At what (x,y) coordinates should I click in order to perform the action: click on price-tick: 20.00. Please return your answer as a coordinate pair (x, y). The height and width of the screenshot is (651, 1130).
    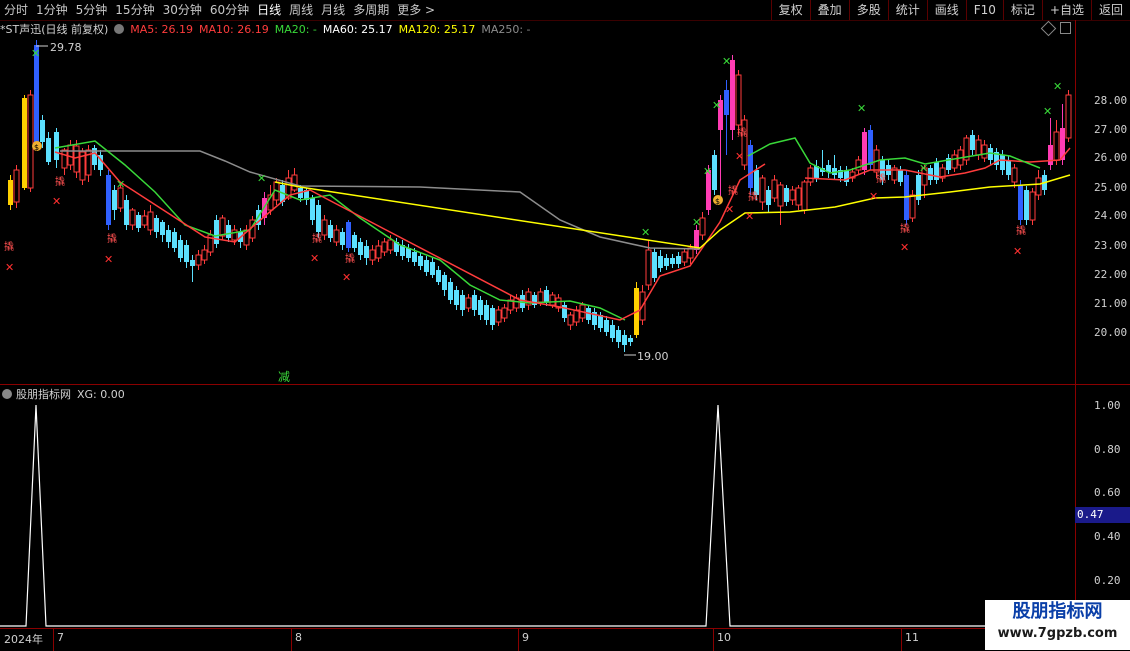
    Looking at the image, I should click on (1111, 332).